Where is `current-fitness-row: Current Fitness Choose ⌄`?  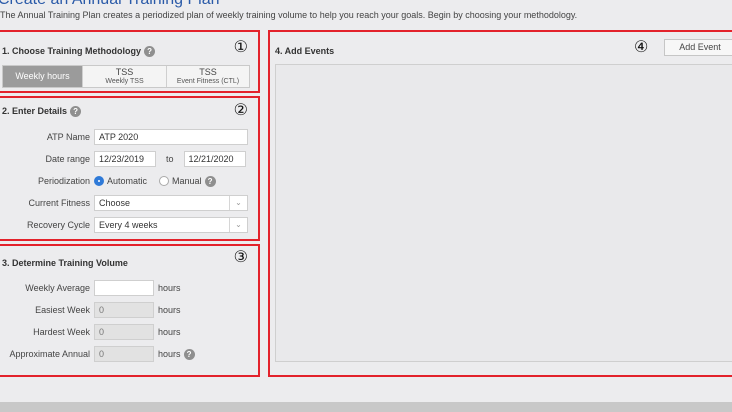
current-fitness-row: Current Fitness Choose ⌄ is located at coordinates (124, 203).